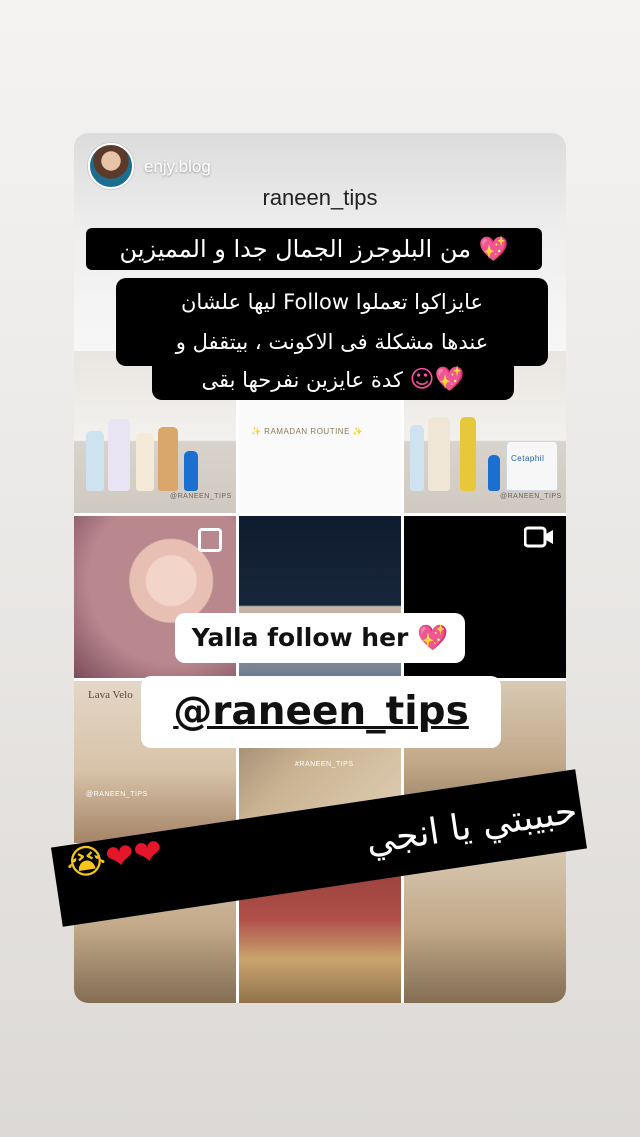 Image resolution: width=640 pixels, height=1137 pixels. I want to click on profile-username: raneen_tips, so click(320, 198).